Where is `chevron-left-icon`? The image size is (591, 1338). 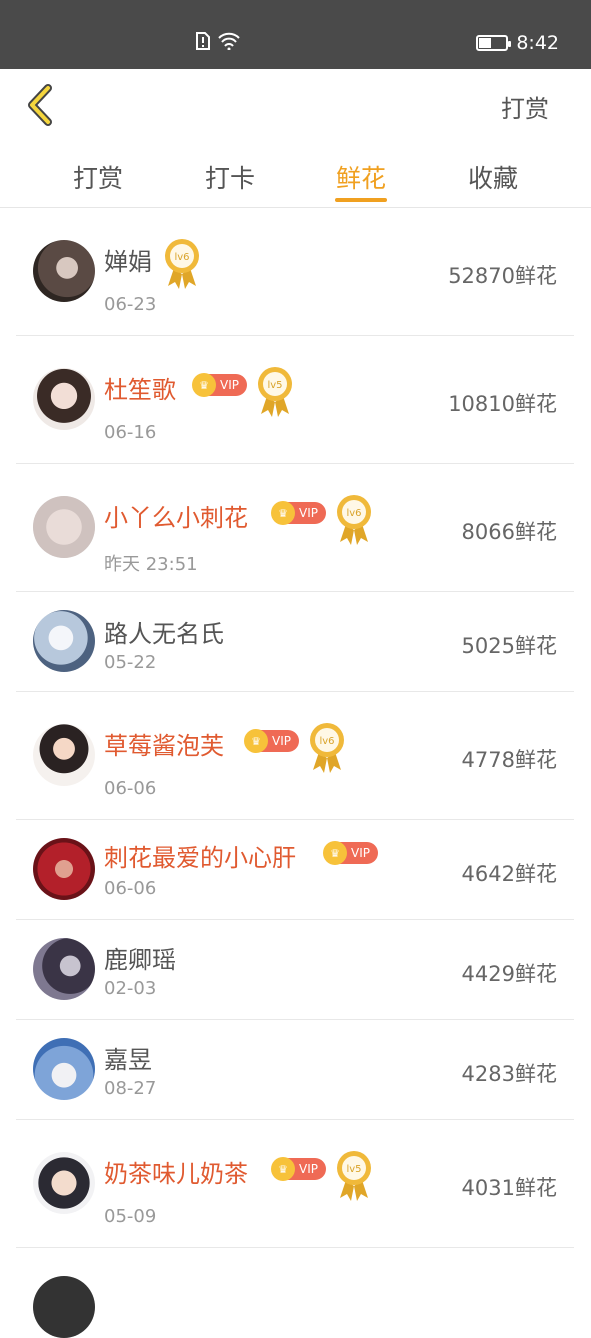 chevron-left-icon is located at coordinates (40, 105).